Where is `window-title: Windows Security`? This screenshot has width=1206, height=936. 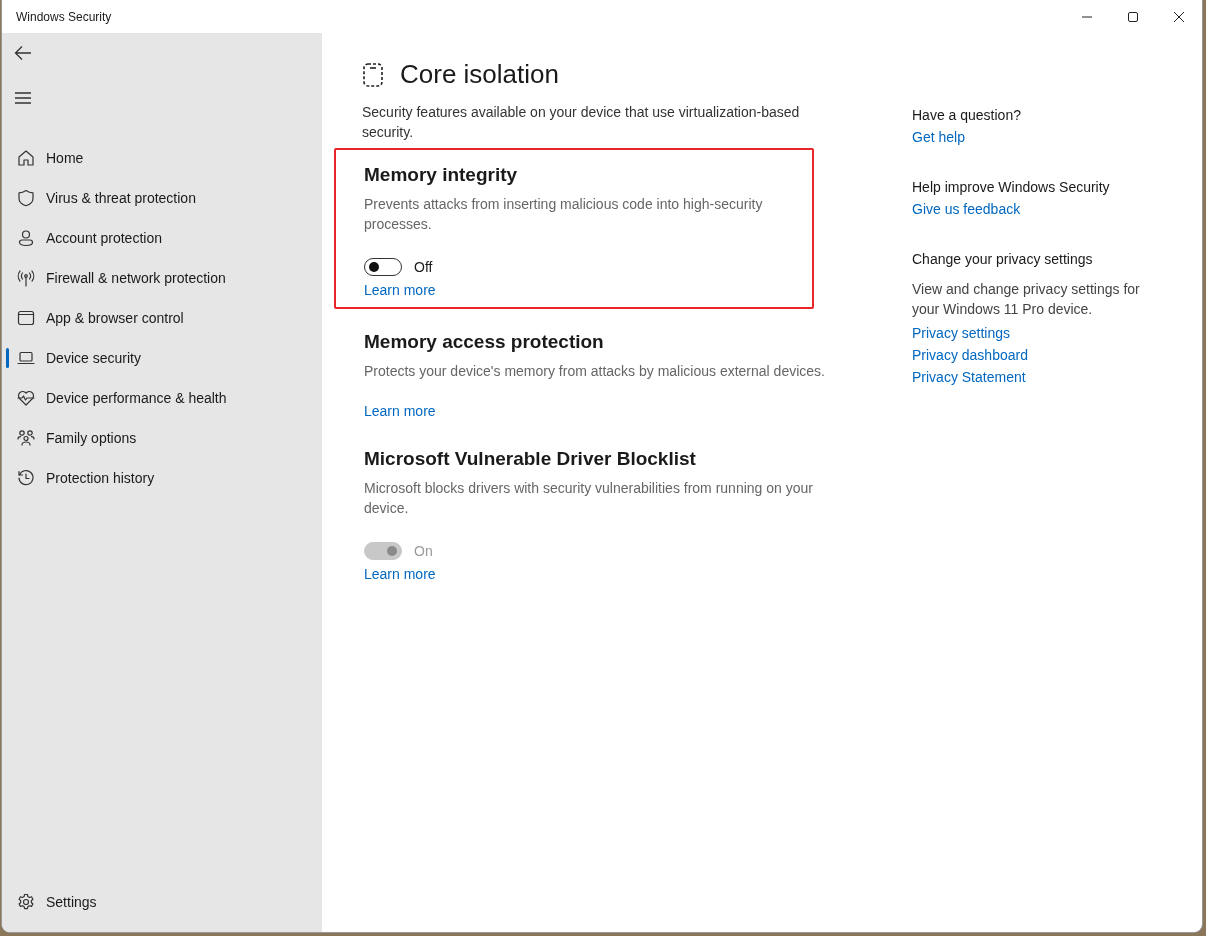 window-title: Windows Security is located at coordinates (64, 16).